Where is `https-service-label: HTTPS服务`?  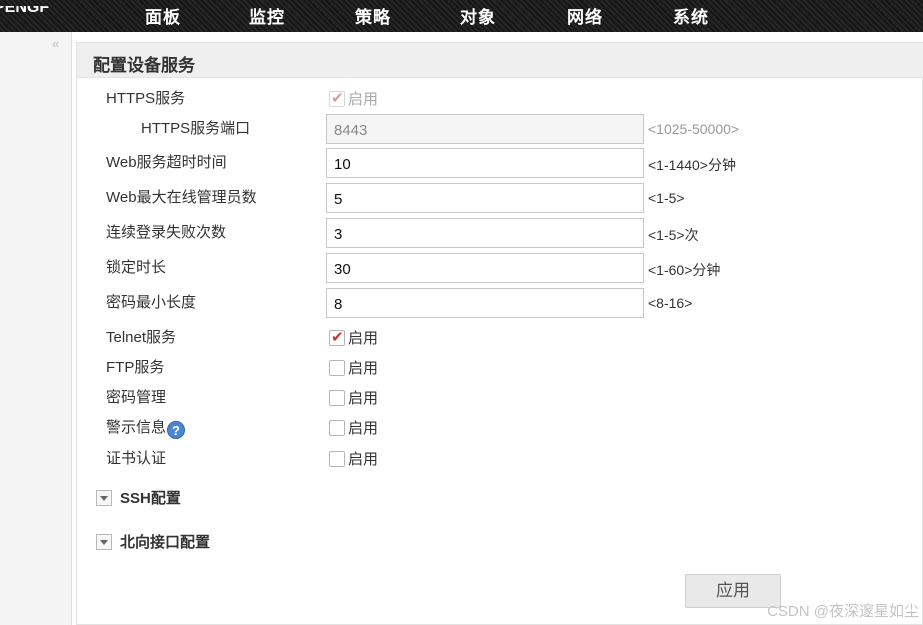
https-service-label: HTTPS服务 is located at coordinates (146, 98).